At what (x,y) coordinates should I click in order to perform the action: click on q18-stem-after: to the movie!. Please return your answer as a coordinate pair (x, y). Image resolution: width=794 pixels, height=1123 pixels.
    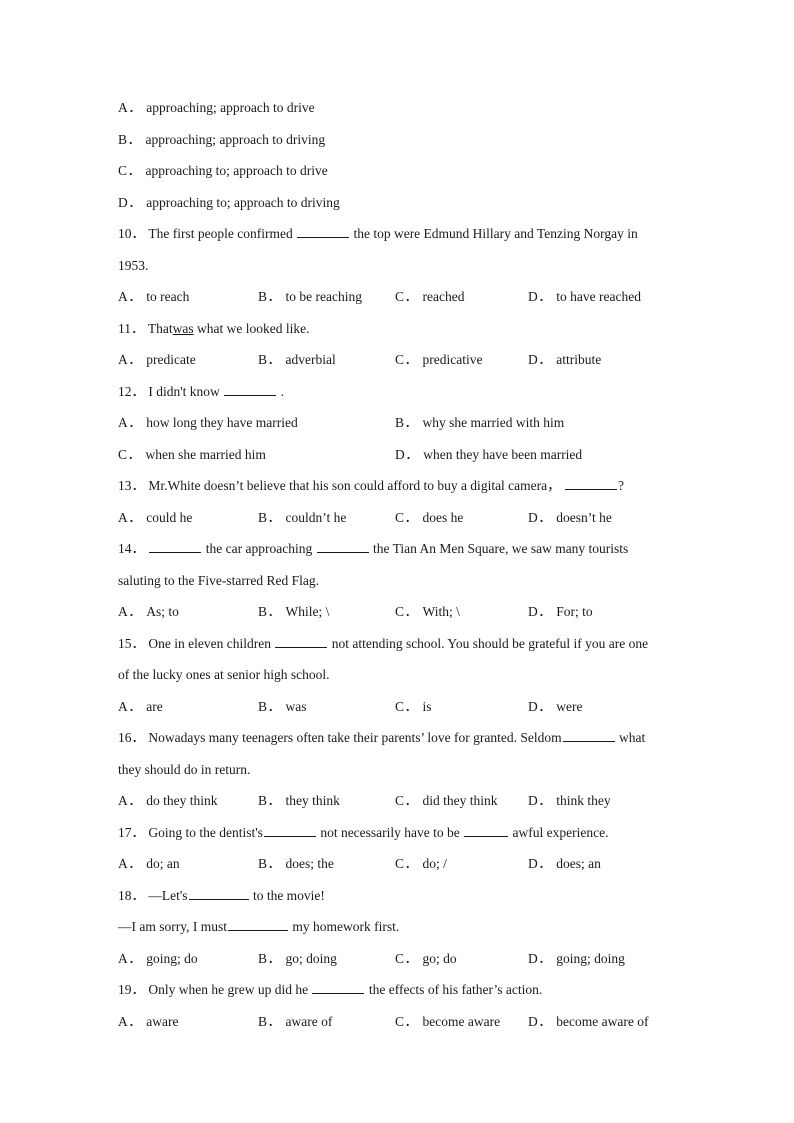
    Looking at the image, I should click on (288, 895).